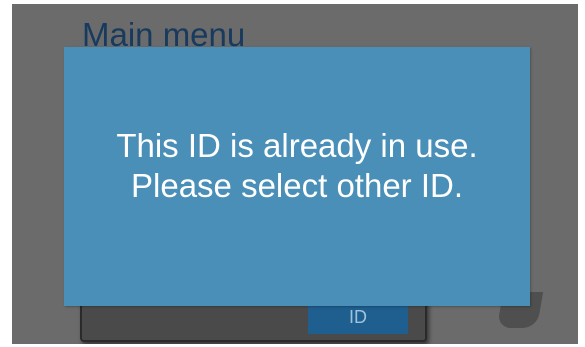 This screenshot has height=347, width=585. What do you see at coordinates (297, 185) in the screenshot?
I see `dialog-message-line-2: Please select other ID.` at bounding box center [297, 185].